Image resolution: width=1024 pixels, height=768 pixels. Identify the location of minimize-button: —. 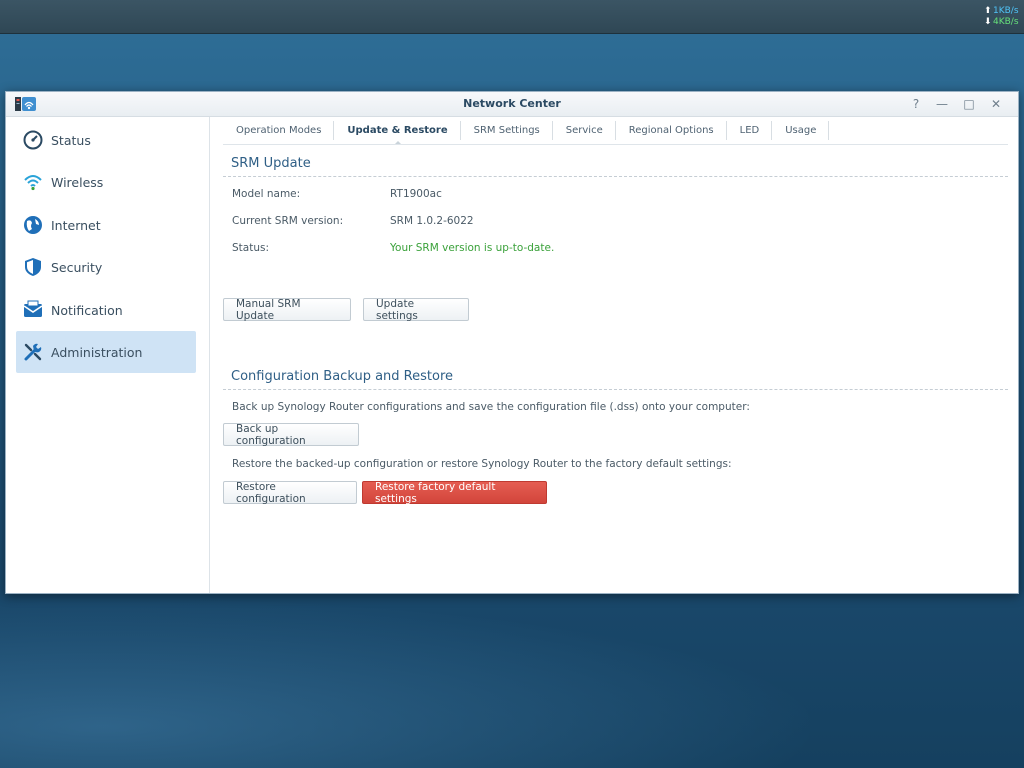
(942, 104).